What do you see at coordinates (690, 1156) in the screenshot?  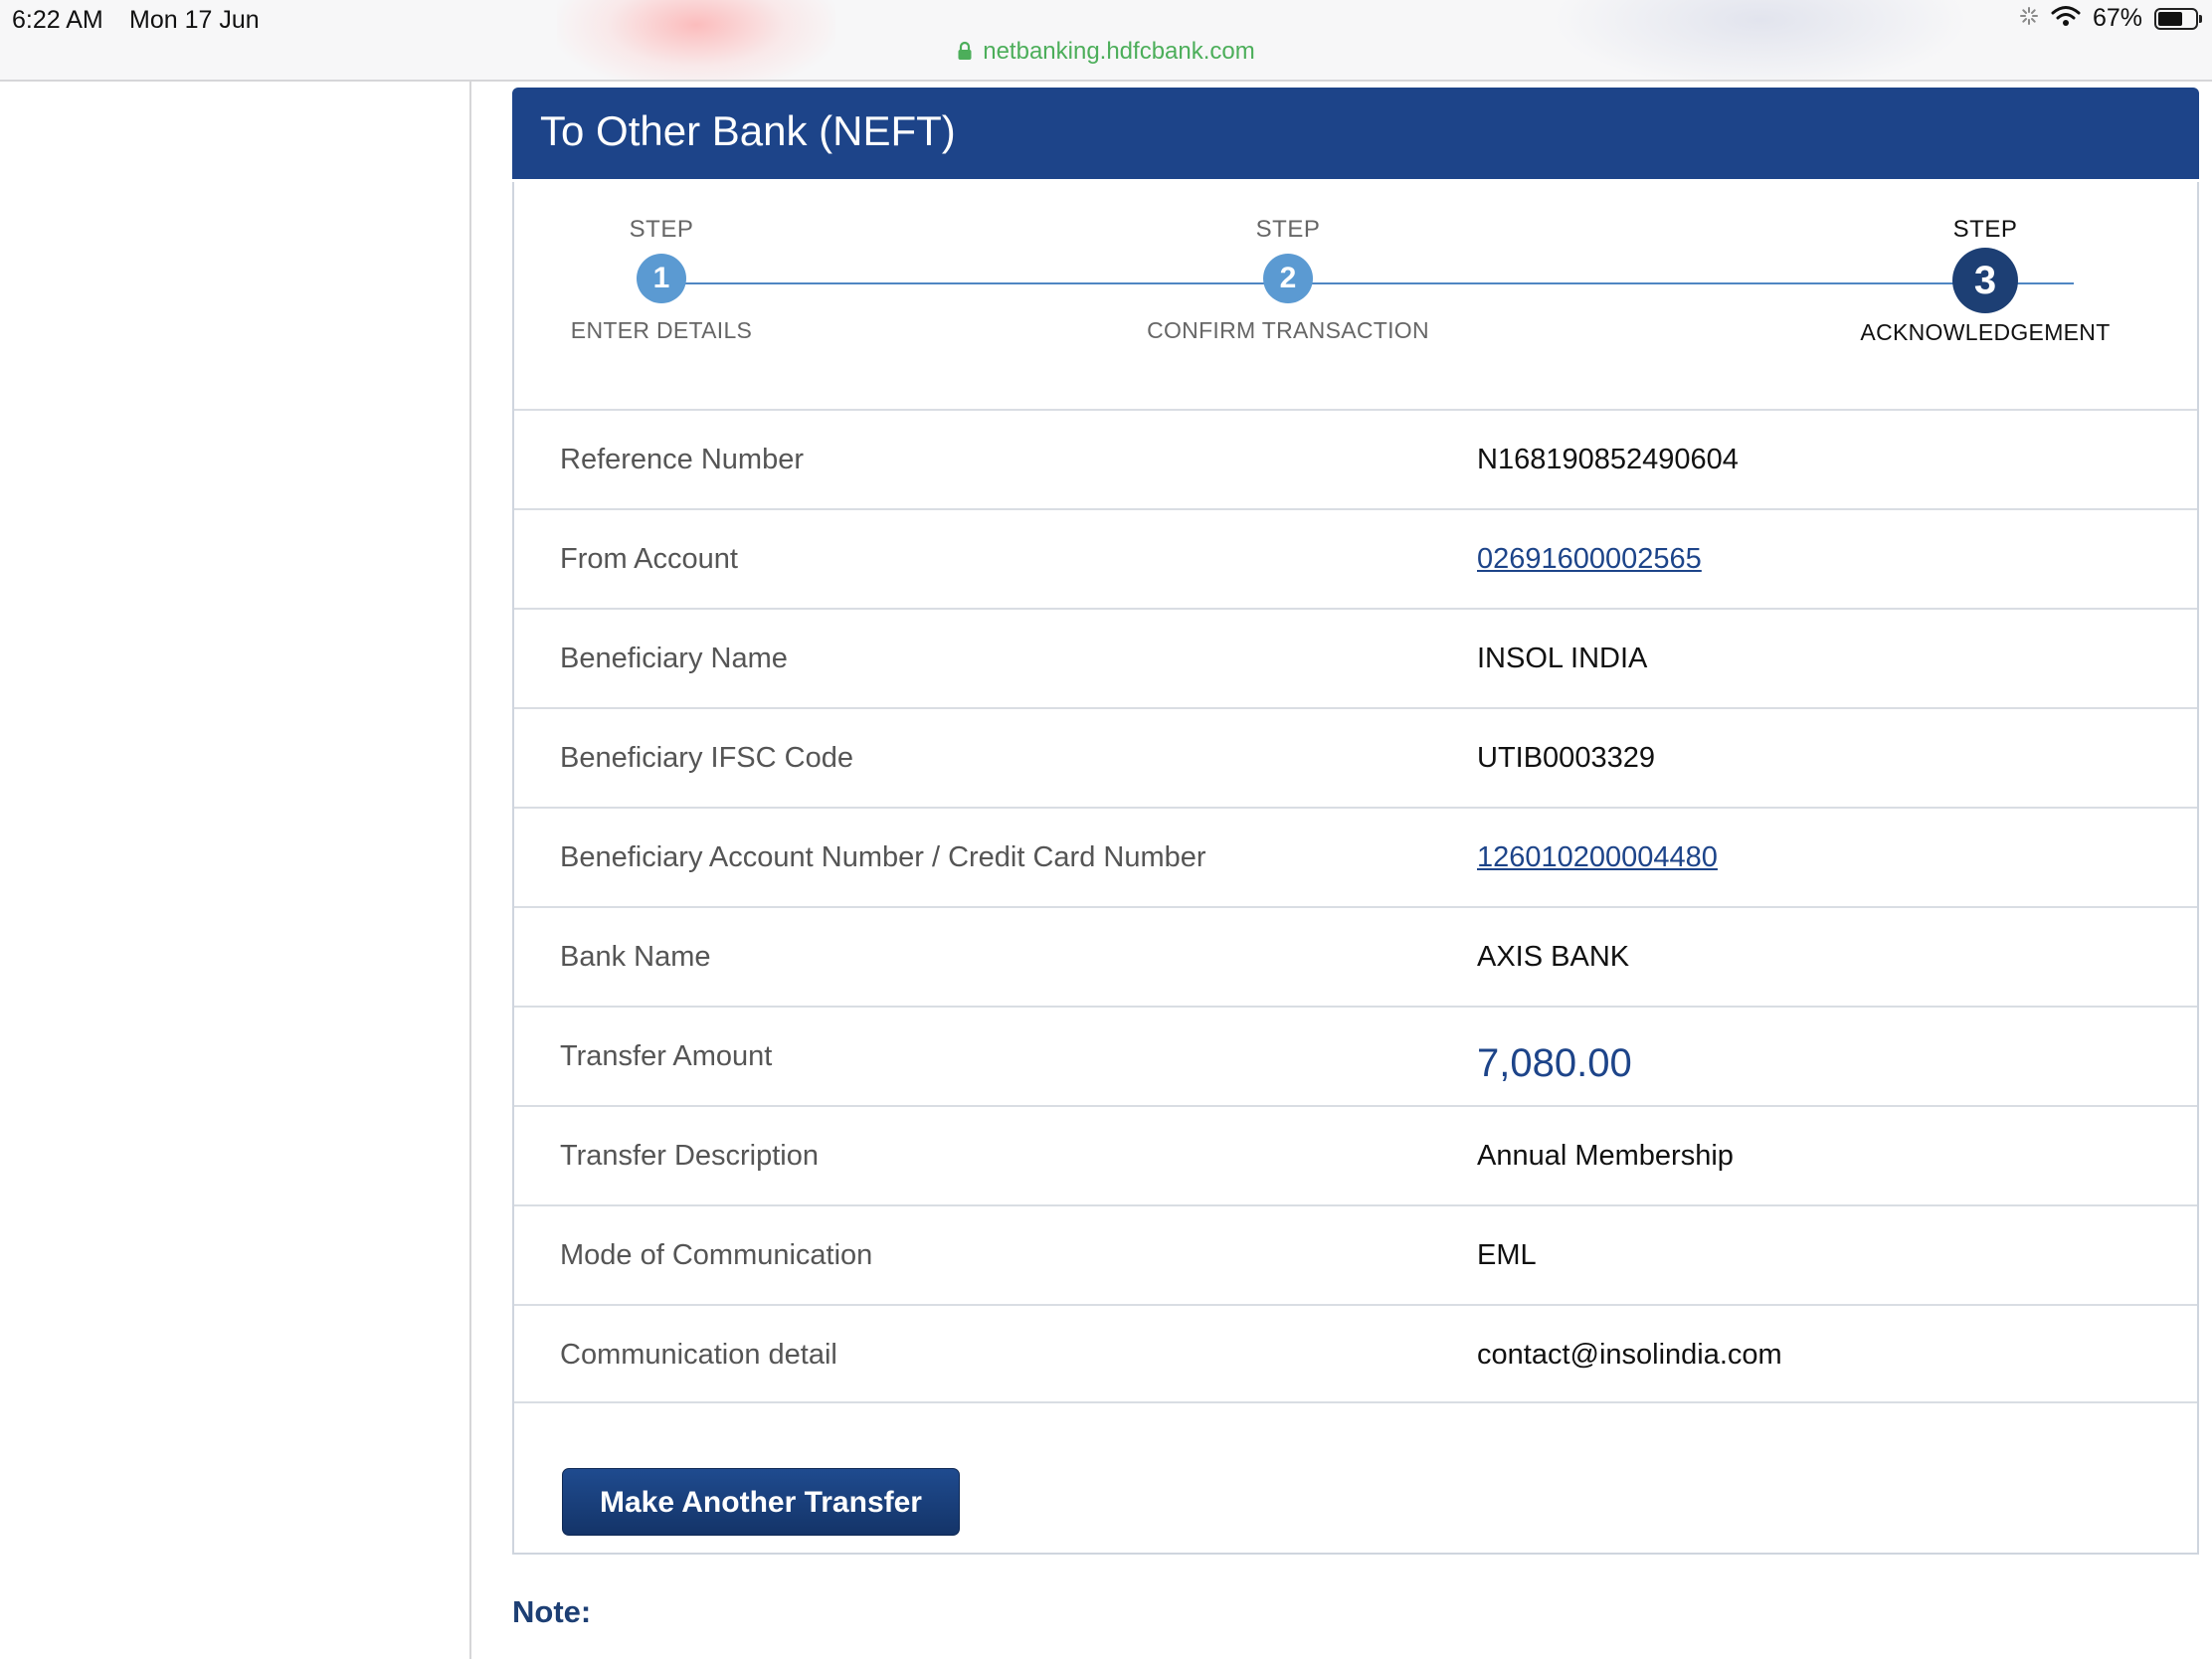 I see `detail-label: Transfer Description` at bounding box center [690, 1156].